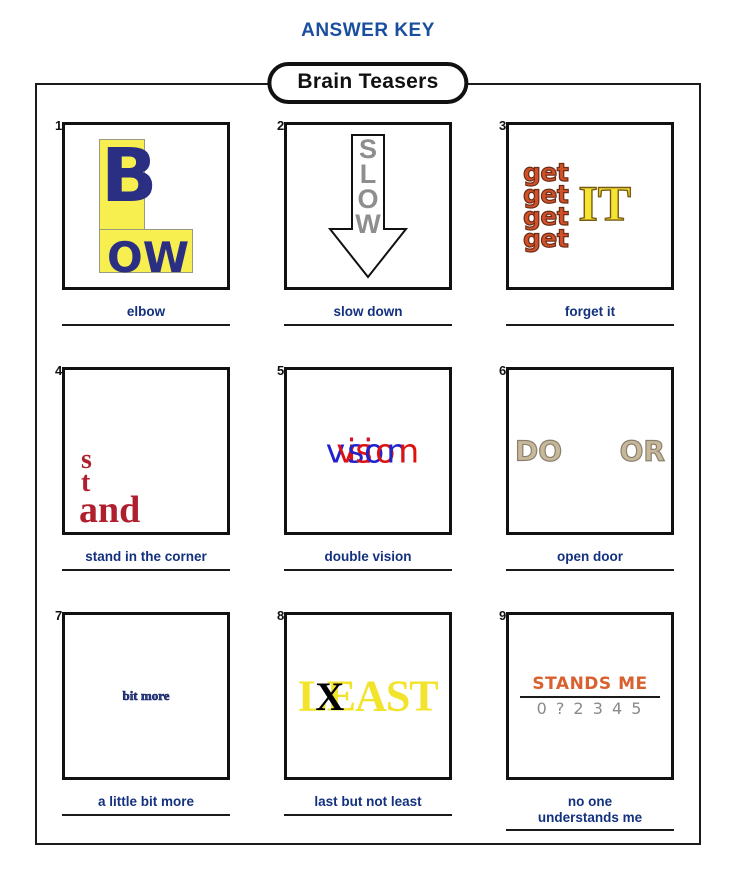 Image resolution: width=736 pixels, height=883 pixels. What do you see at coordinates (545, 238) in the screenshot?
I see `get-word-4: get` at bounding box center [545, 238].